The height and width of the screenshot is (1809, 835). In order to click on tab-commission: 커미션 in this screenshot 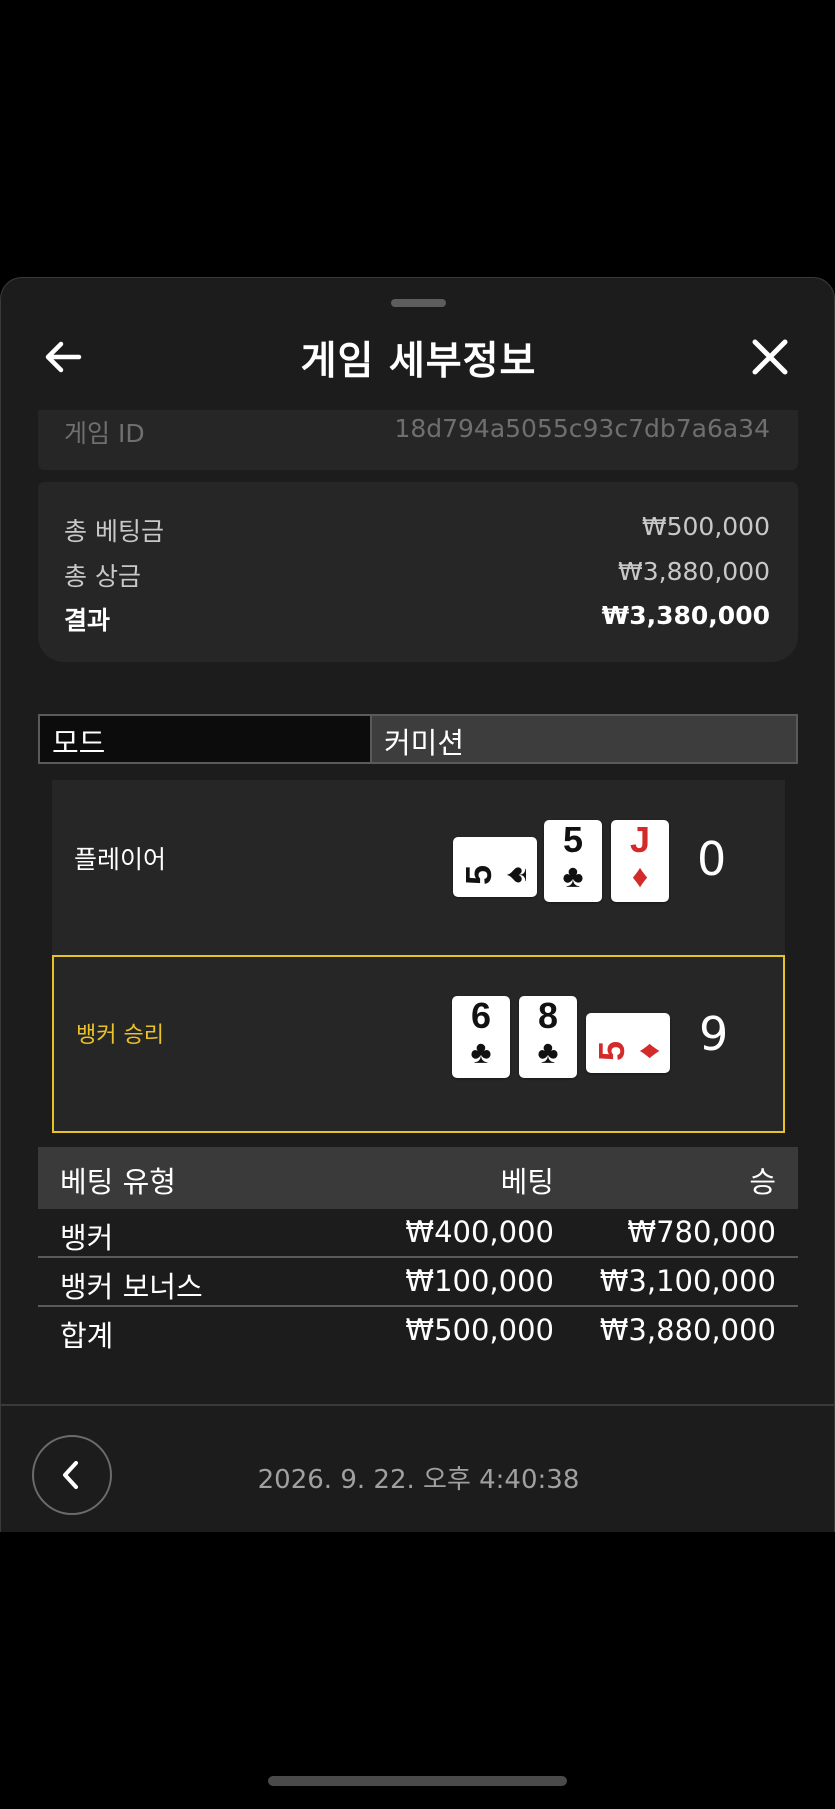, I will do `click(584, 739)`.